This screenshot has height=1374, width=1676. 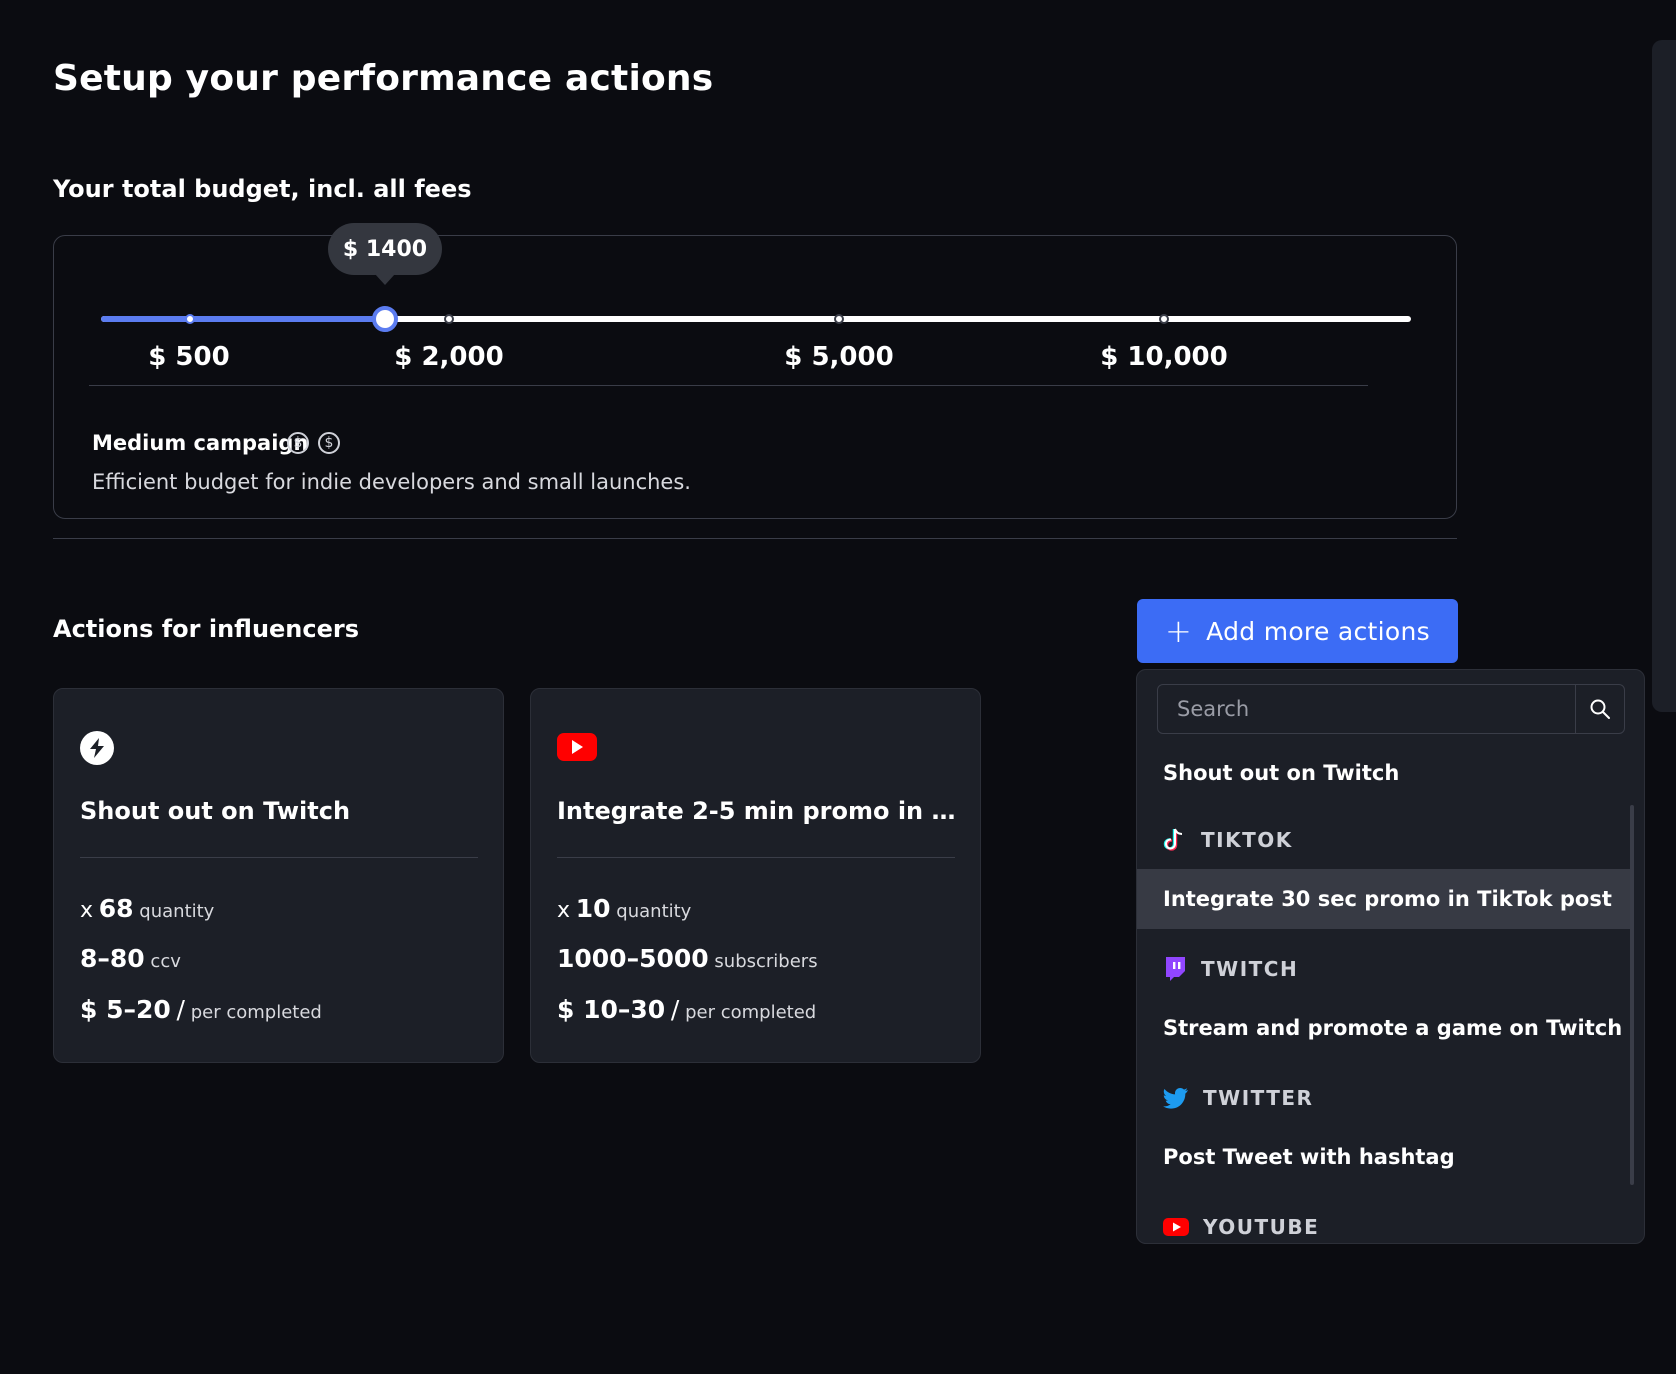 What do you see at coordinates (1664, 376) in the screenshot?
I see `side-panel-edge` at bounding box center [1664, 376].